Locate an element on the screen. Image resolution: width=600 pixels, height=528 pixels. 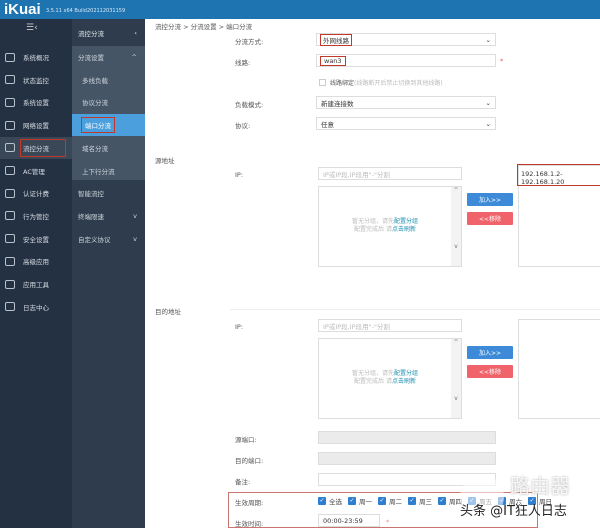
load-label: 负载模式: is located at coordinates (249, 105).